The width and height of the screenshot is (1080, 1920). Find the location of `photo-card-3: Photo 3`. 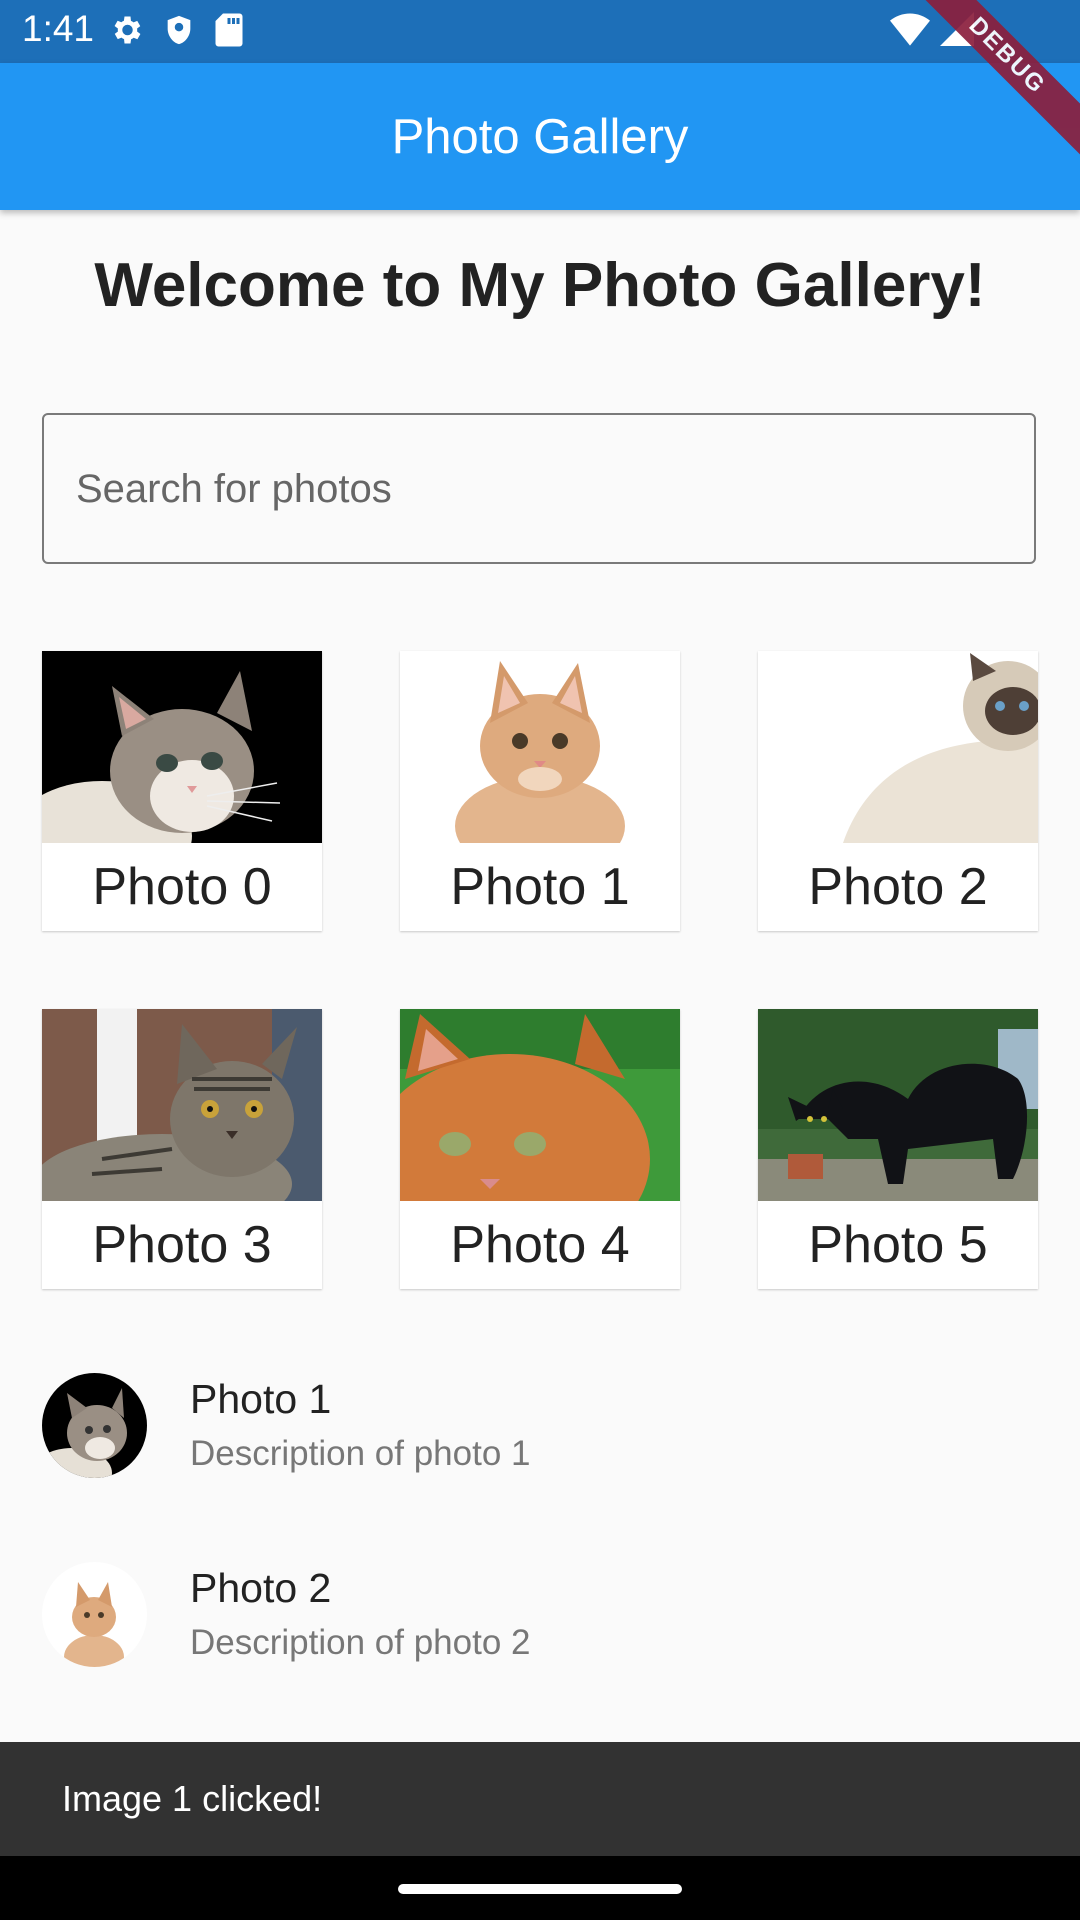

photo-card-3: Photo 3 is located at coordinates (182, 1149).